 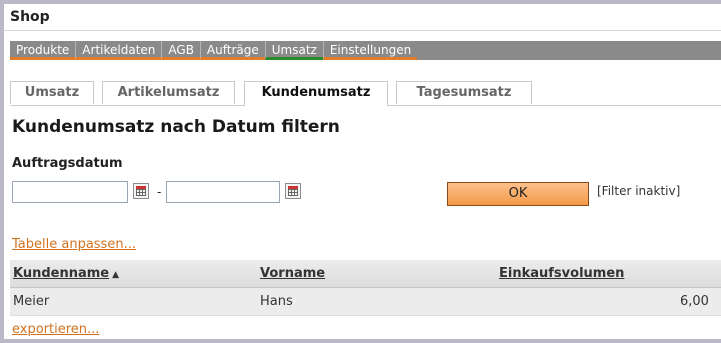 What do you see at coordinates (43, 50) in the screenshot?
I see `nav-item-produkte: Produkte` at bounding box center [43, 50].